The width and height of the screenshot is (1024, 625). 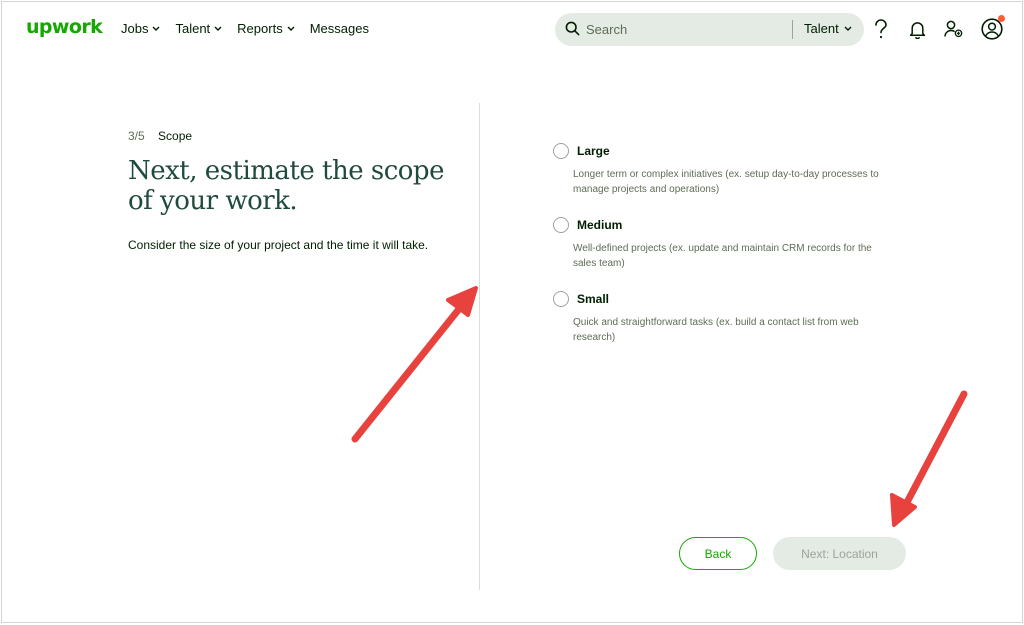 I want to click on next-location-button: Next: Location, so click(x=839, y=553).